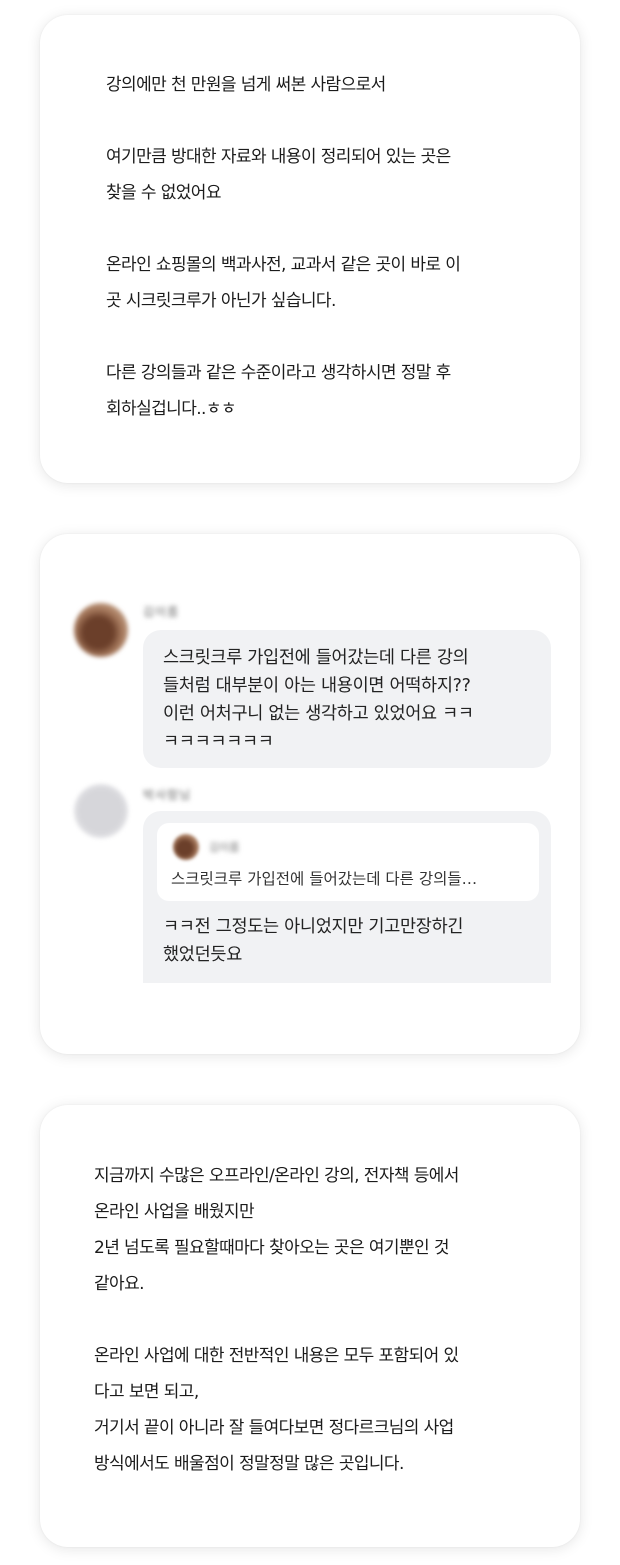  Describe the element at coordinates (278, 175) in the screenshot. I see `review-paragraph: 여기만큼 방대한 자료와 내용이 정리되어 있는 곳은 찾을 수 없었어요` at that location.